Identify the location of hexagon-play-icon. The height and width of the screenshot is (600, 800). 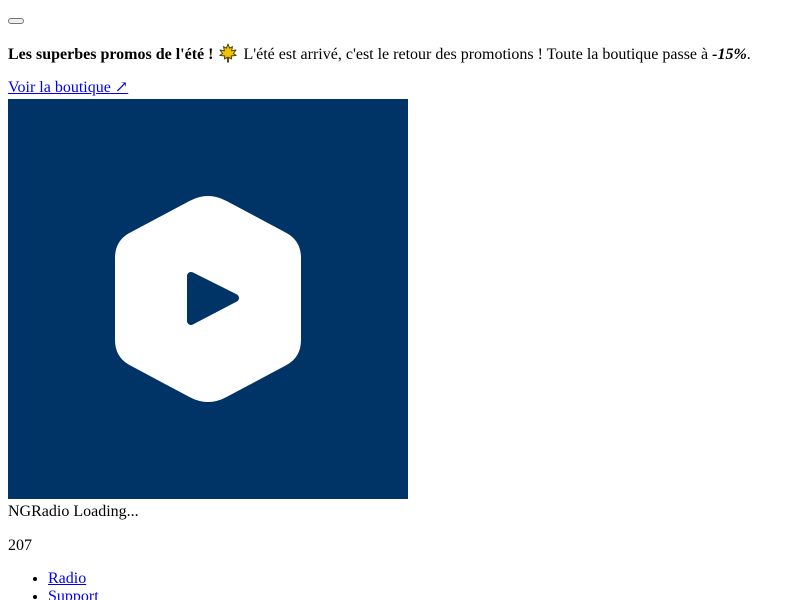
(208, 299).